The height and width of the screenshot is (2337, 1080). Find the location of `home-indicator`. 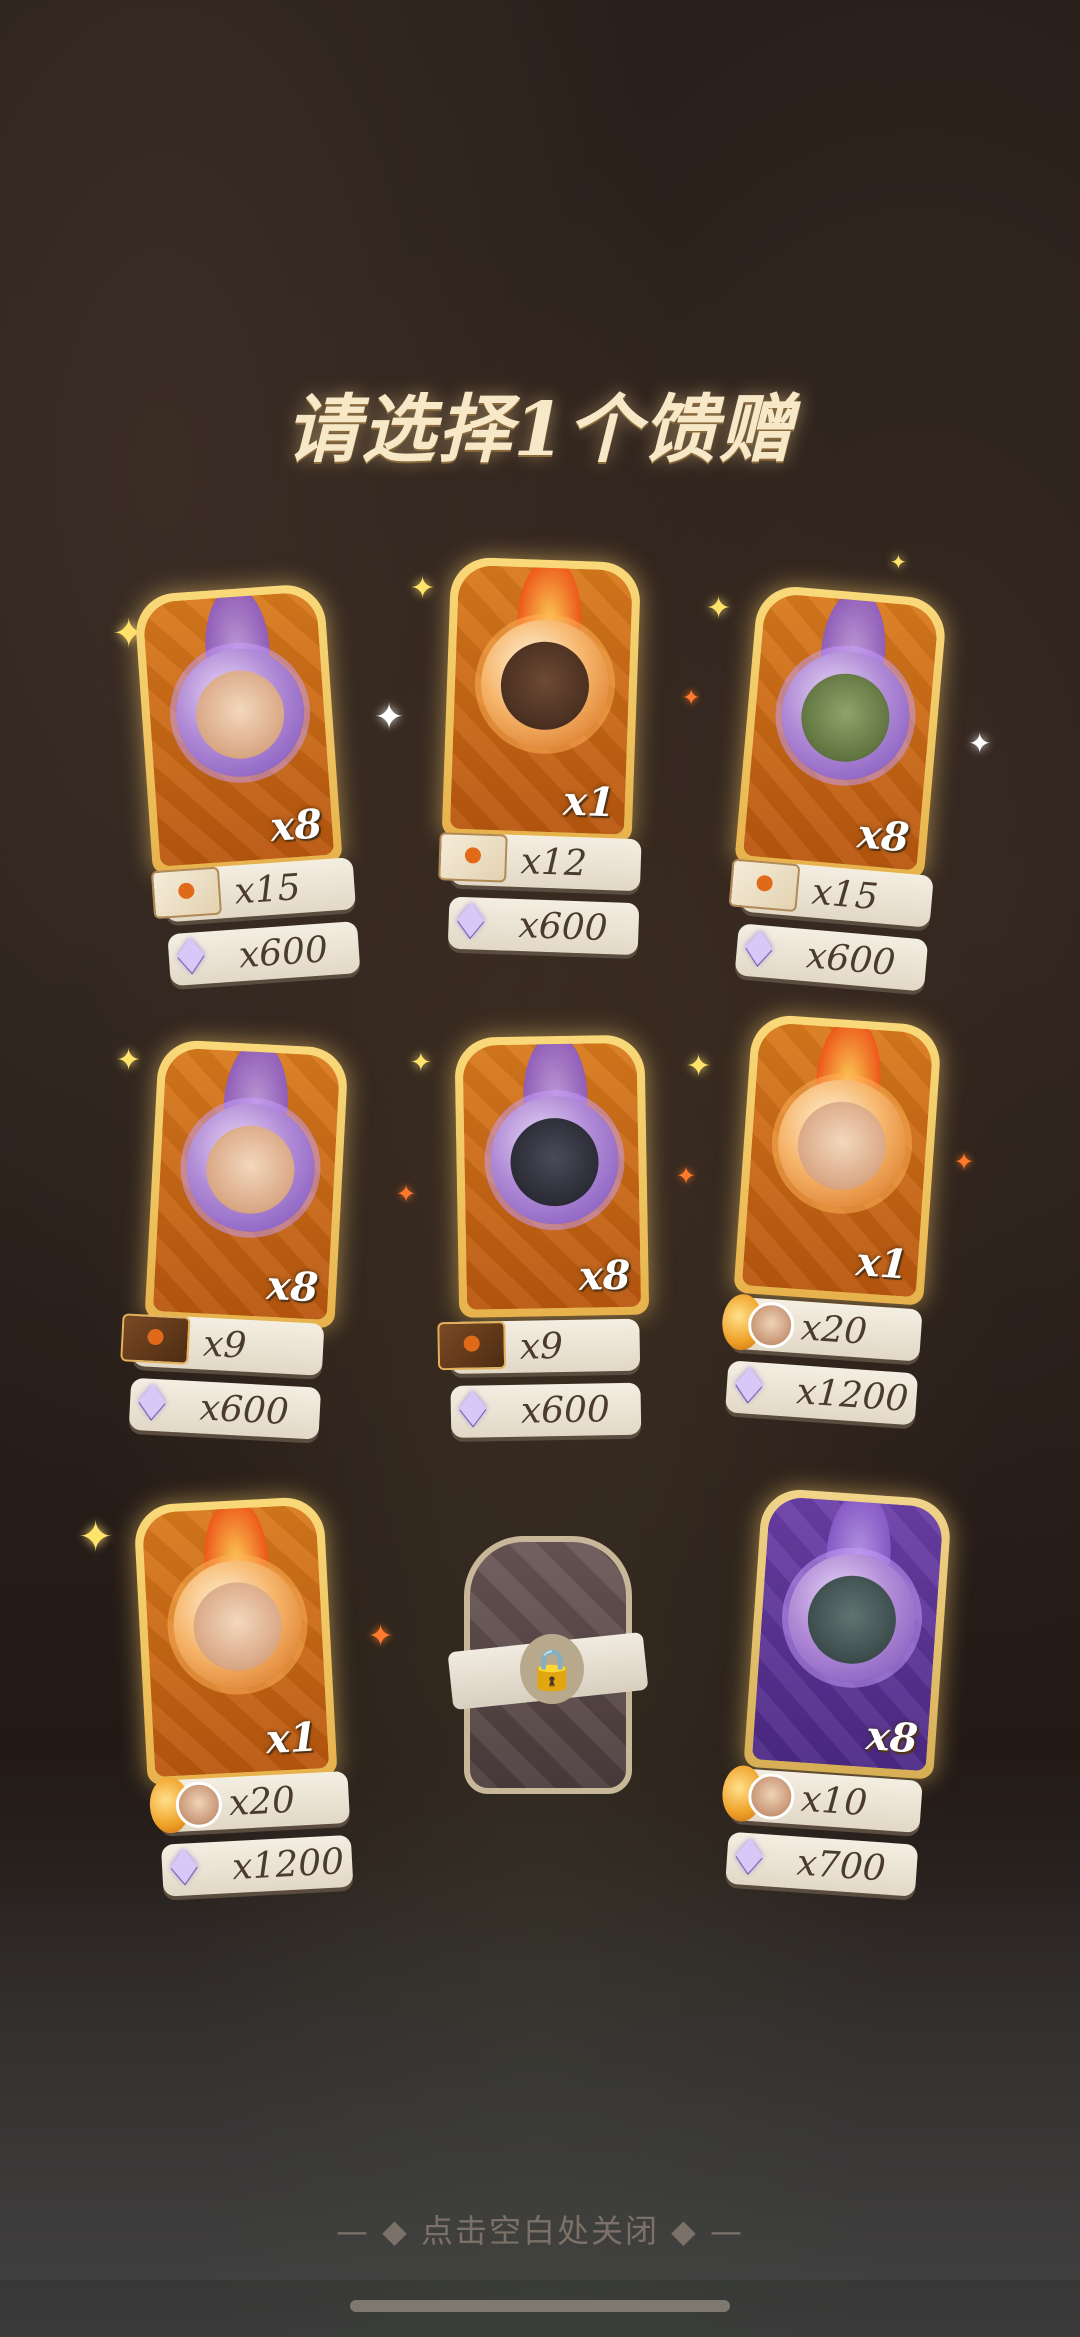

home-indicator is located at coordinates (540, 2306).